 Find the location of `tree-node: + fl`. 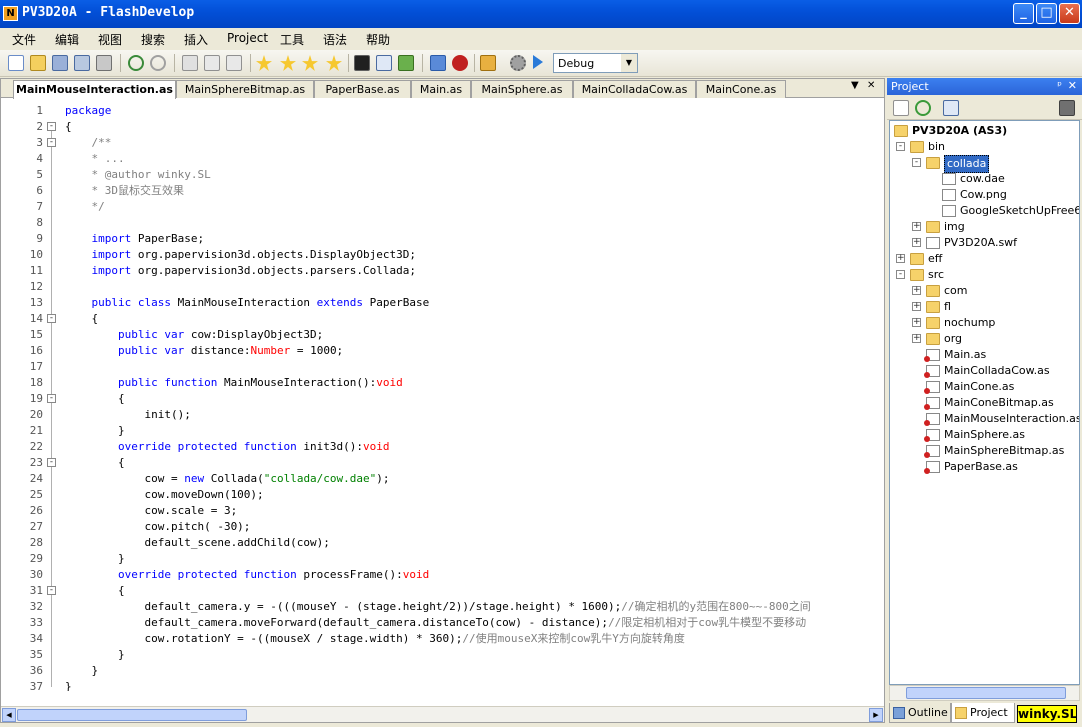

tree-node: + fl is located at coordinates (984, 307).